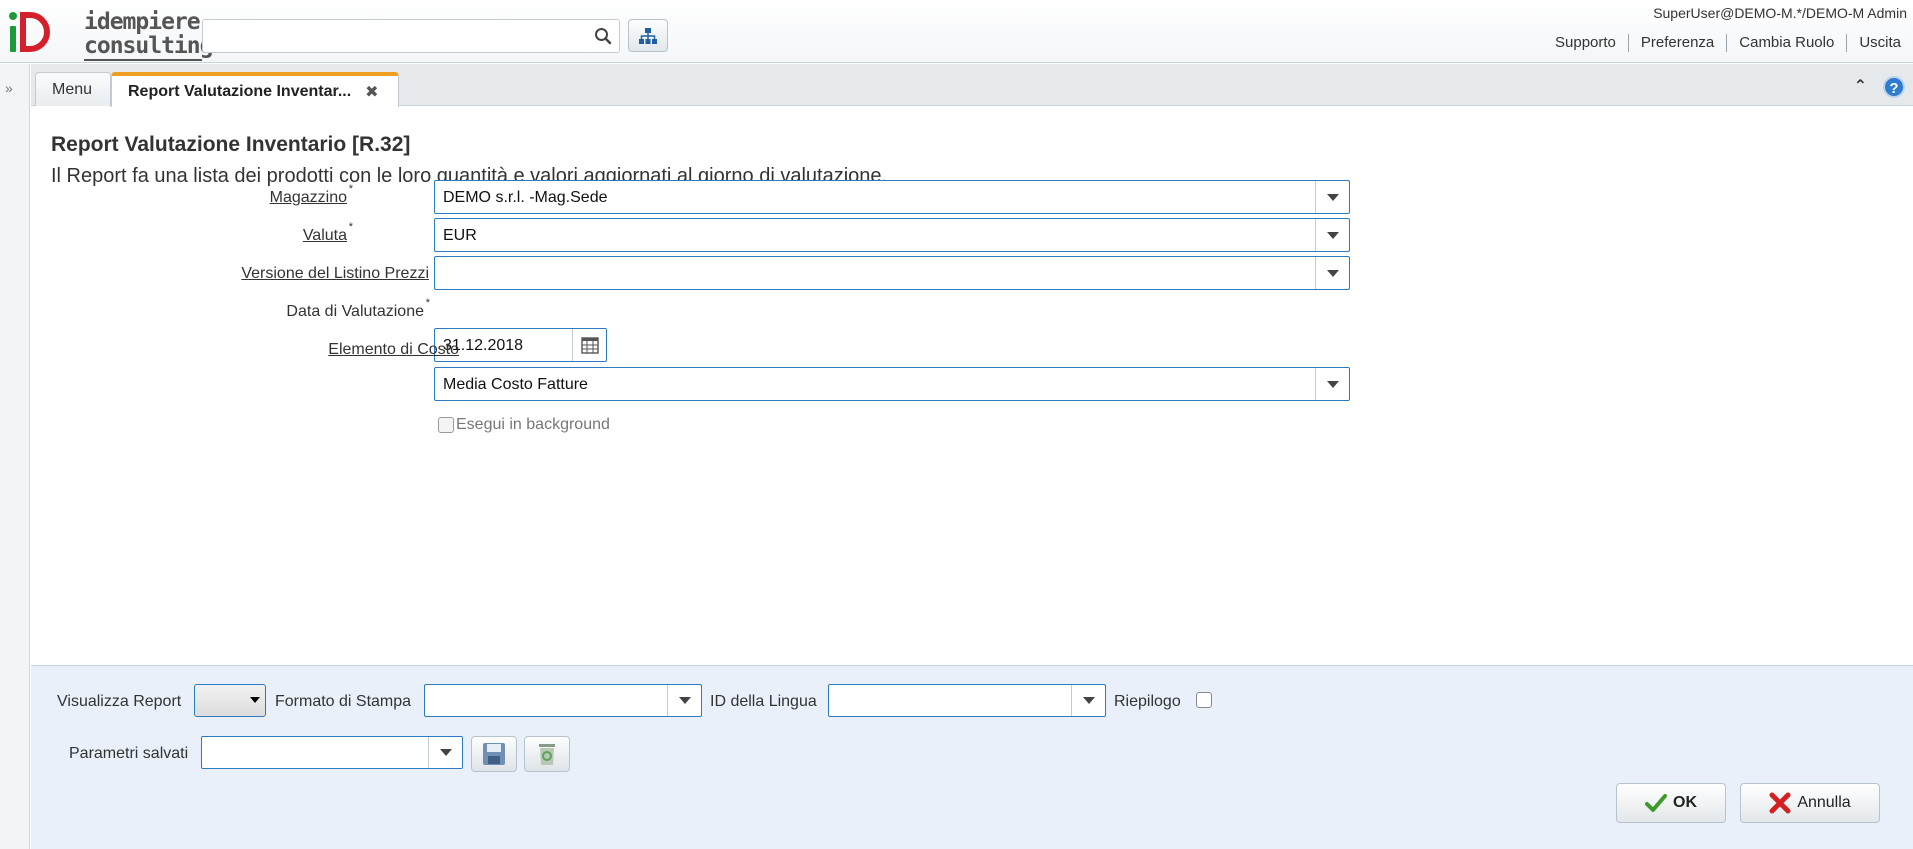 This screenshot has height=849, width=1913. I want to click on save-icon, so click(494, 754).